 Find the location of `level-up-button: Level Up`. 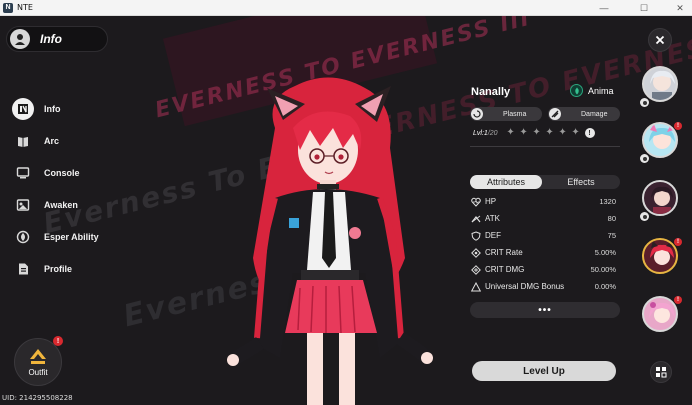

level-up-button: Level Up is located at coordinates (544, 371).